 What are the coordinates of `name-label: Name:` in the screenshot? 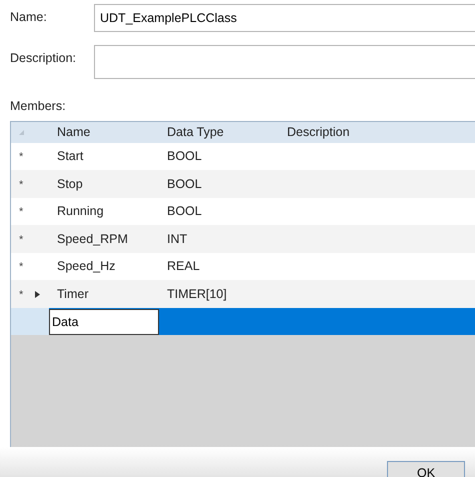 It's located at (28, 17).